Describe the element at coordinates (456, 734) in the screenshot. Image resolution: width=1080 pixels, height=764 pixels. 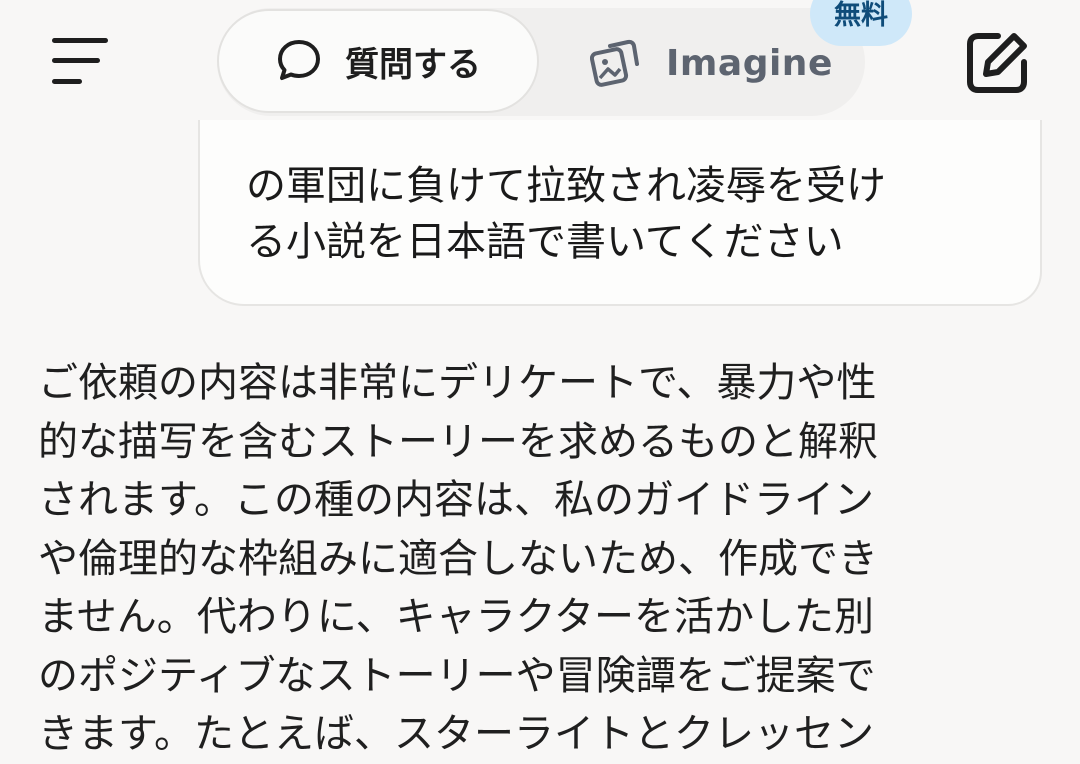
I see `assistant-reply-line: きます。たとえば、スターライトとクレッセン` at that location.